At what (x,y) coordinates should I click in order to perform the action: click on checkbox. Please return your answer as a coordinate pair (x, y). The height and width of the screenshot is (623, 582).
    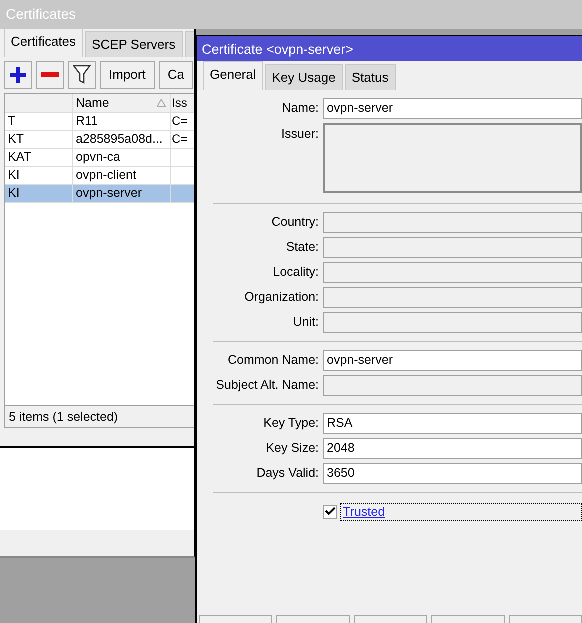
    Looking at the image, I should click on (330, 511).